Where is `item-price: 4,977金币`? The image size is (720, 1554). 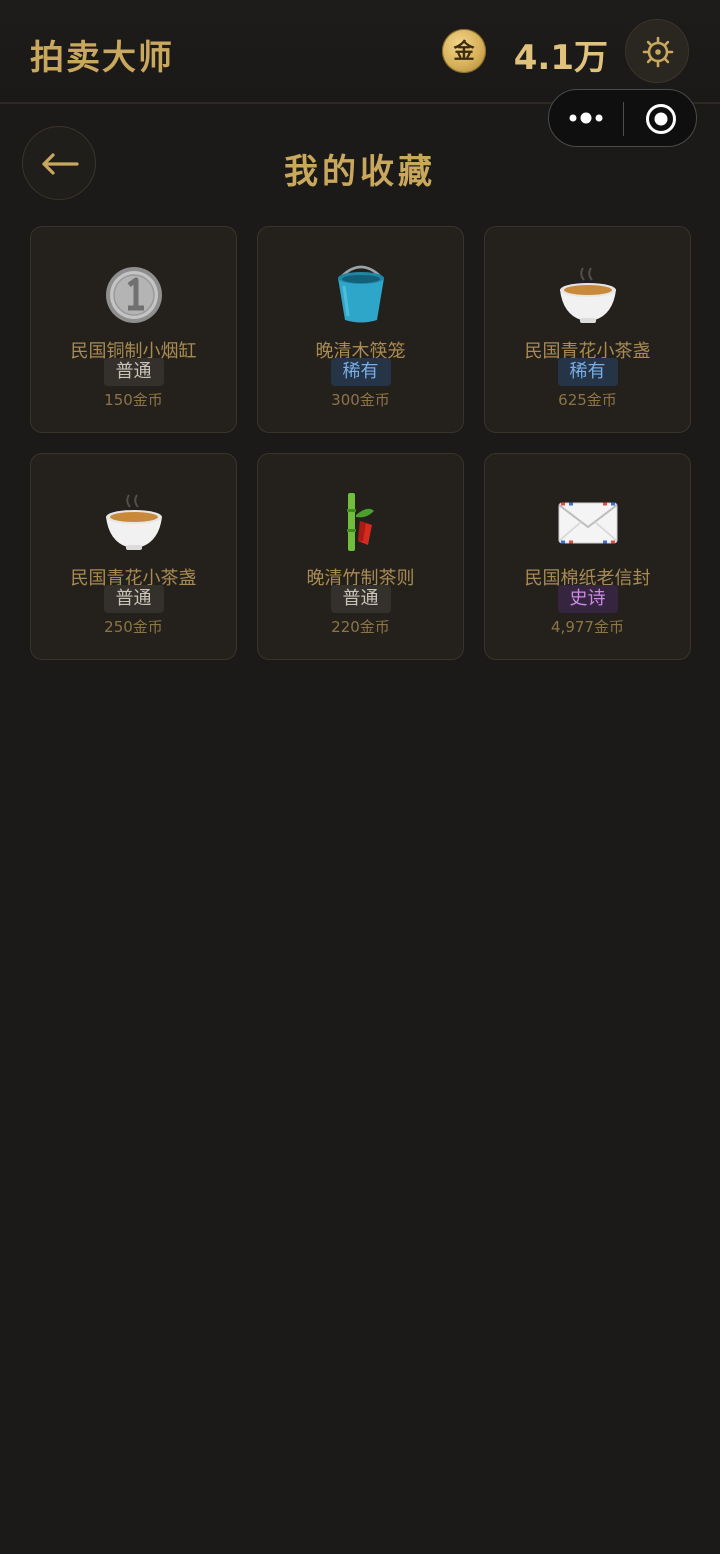 item-price: 4,977金币 is located at coordinates (587, 627).